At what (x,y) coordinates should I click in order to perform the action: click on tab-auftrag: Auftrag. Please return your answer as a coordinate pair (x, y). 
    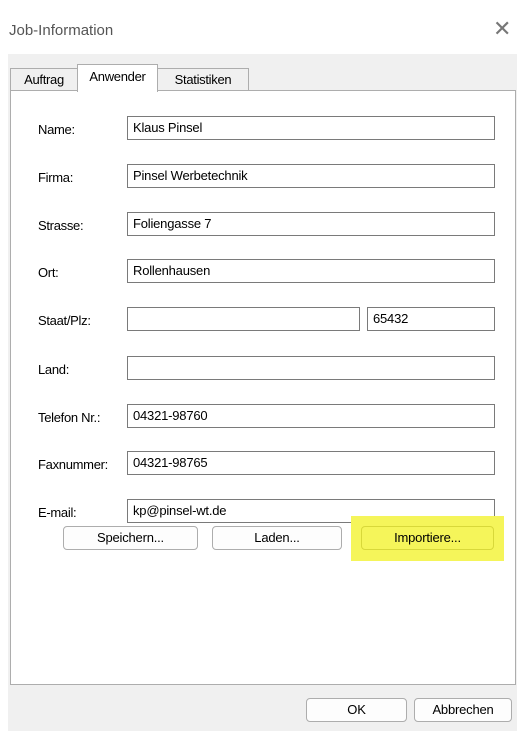
    Looking at the image, I should click on (44, 79).